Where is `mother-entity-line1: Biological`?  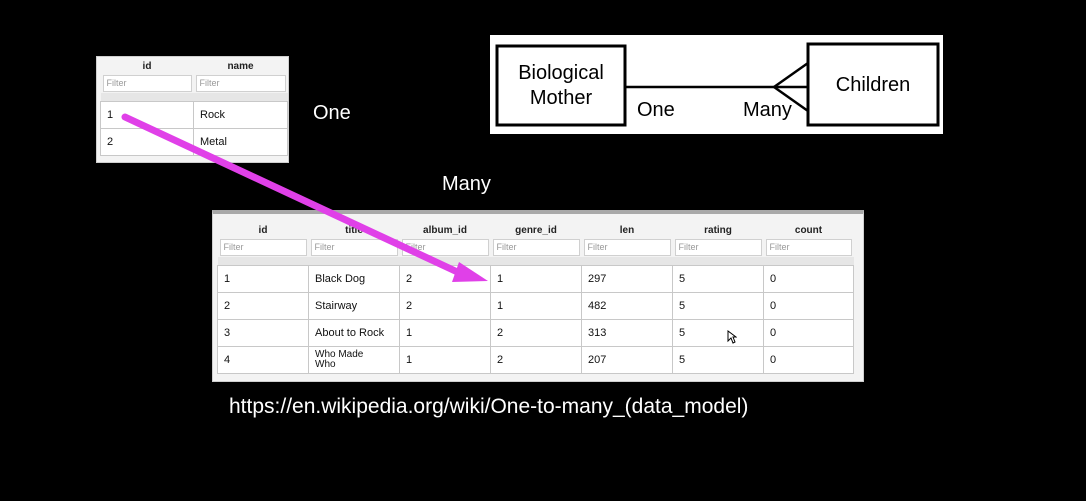 mother-entity-line1: Biological is located at coordinates (561, 73).